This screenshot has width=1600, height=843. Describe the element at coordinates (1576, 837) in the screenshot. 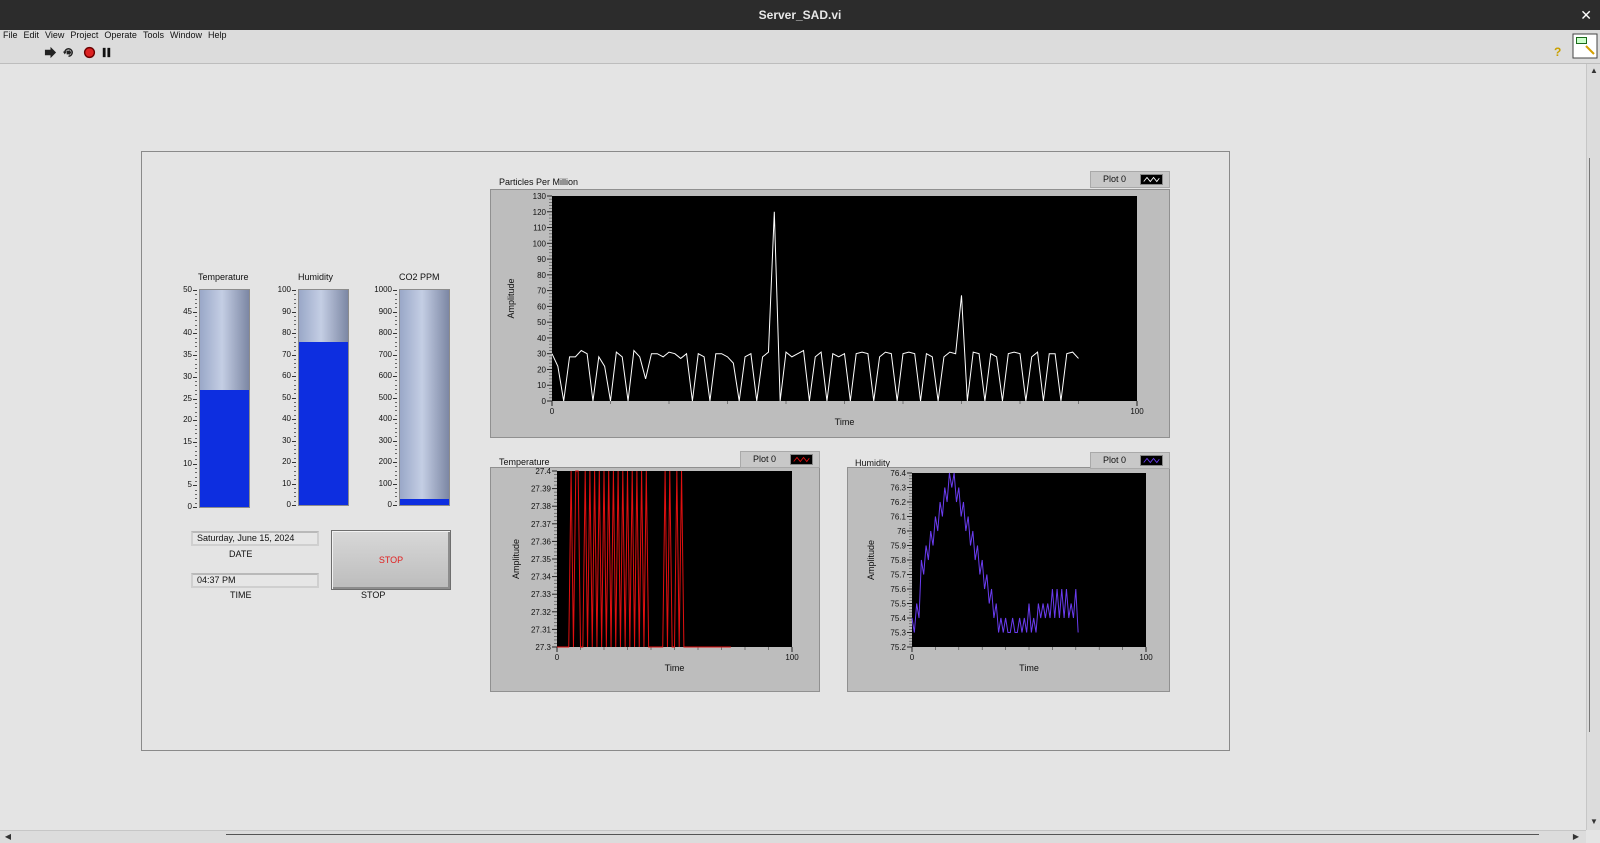

I see `scroll-right-icon: ▶` at that location.